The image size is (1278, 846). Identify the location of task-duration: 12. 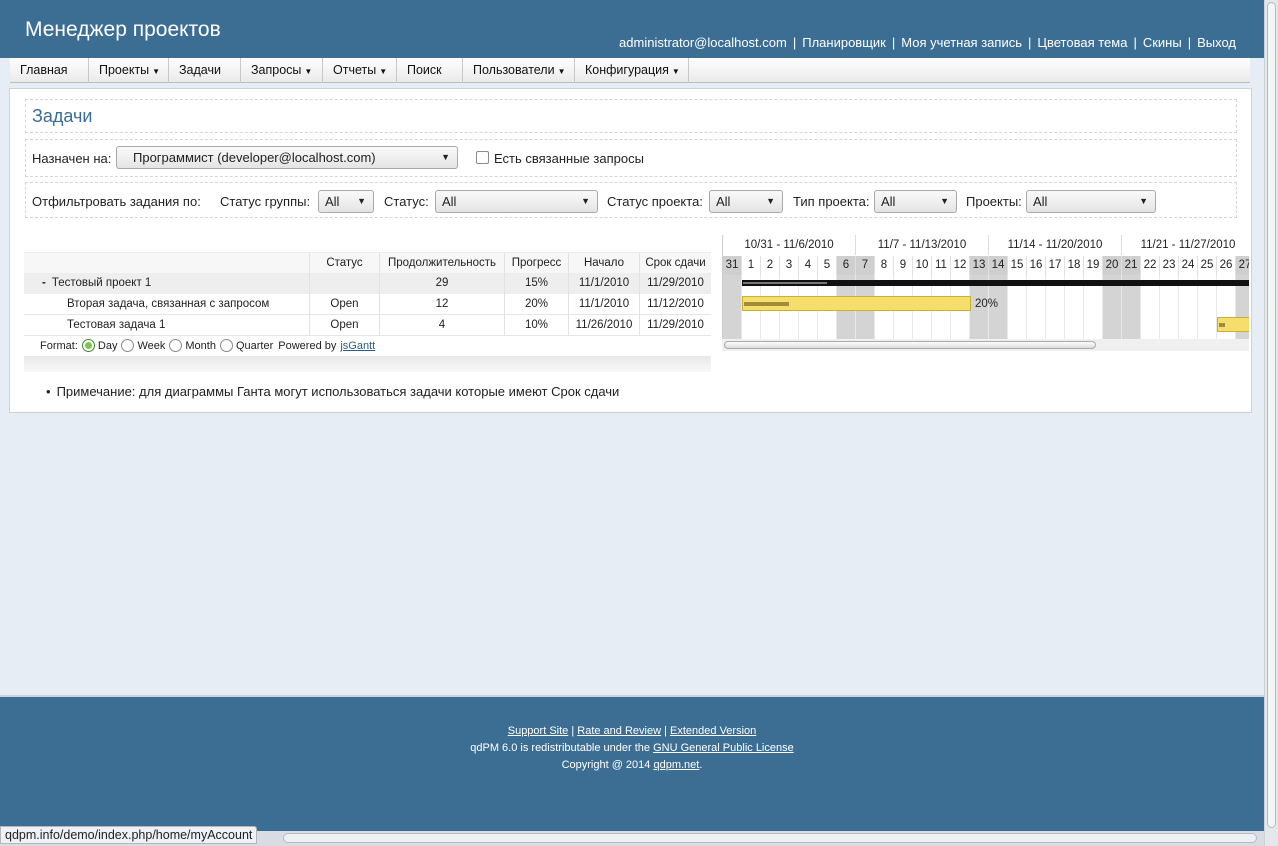
(442, 304).